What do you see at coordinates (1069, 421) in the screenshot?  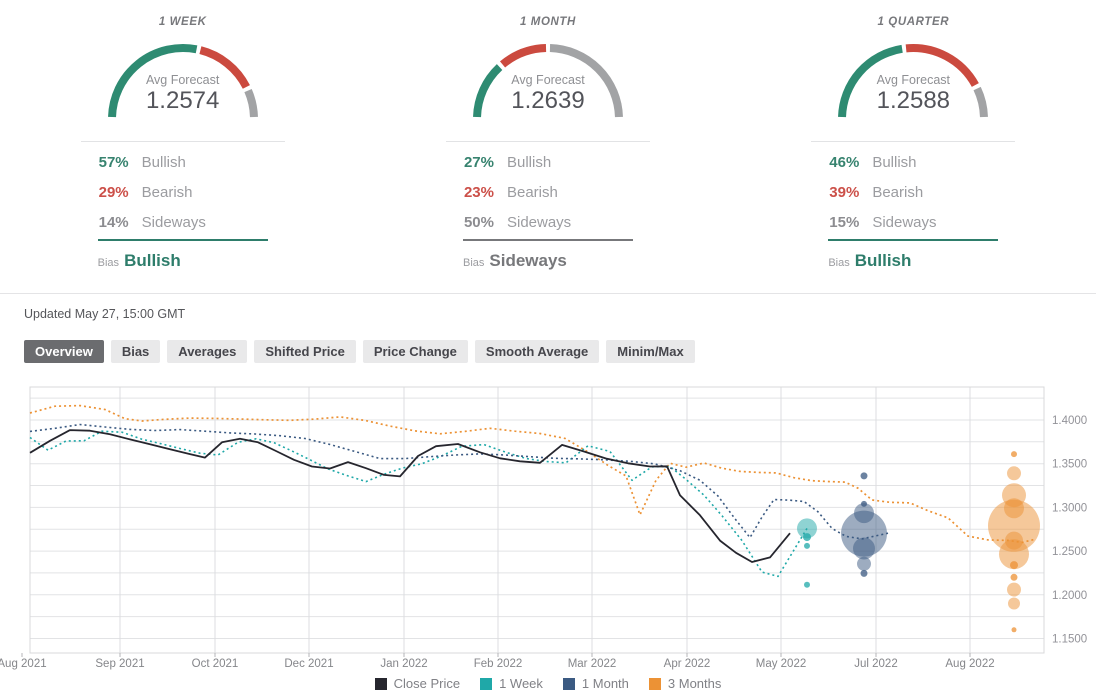 I see `svg-text: 1.4000` at bounding box center [1069, 421].